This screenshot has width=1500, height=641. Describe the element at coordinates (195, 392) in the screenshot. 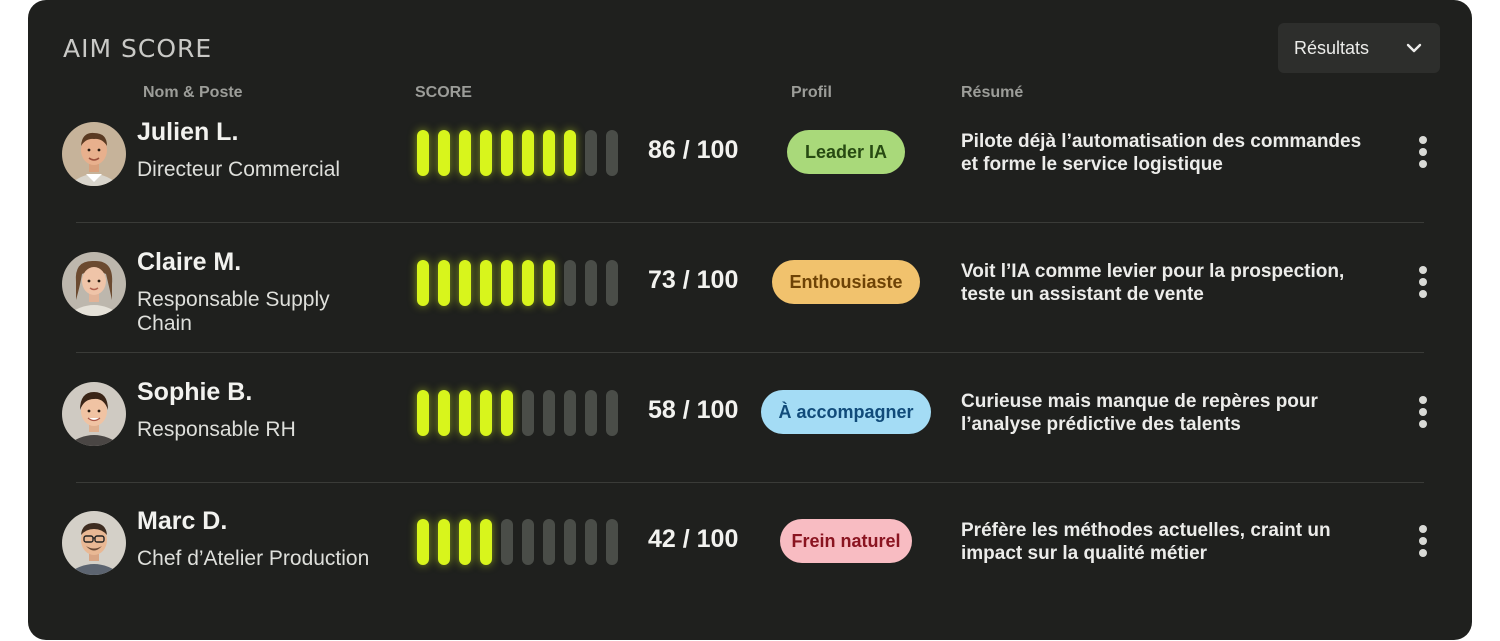

I see `person-name: Sophie B.` at that location.